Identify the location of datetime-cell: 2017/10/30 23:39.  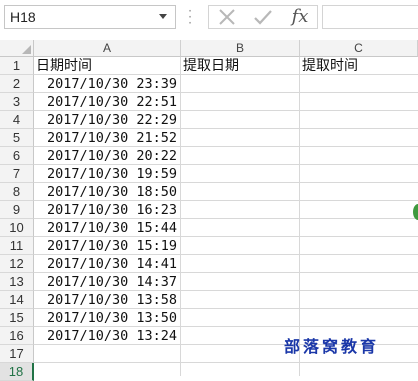
(107, 84).